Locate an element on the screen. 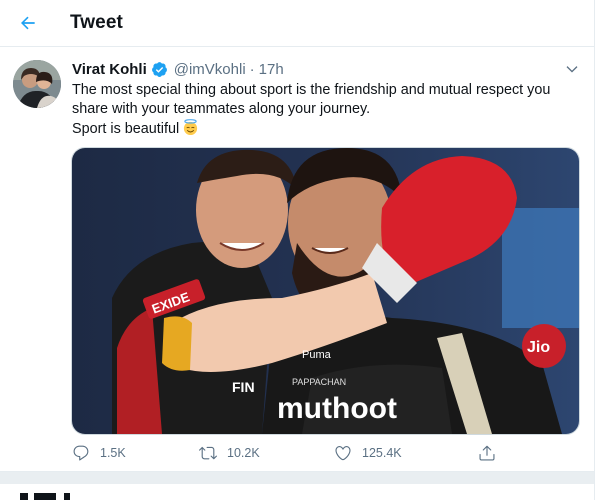 The image size is (600, 500). share-icon is located at coordinates (487, 453).